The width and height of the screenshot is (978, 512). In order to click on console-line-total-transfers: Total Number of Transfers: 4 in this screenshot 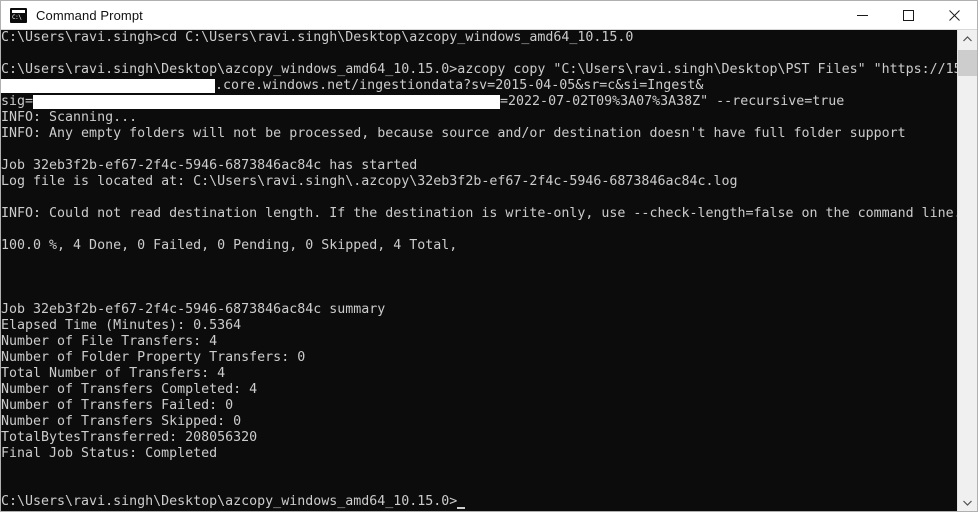, I will do `click(113, 373)`.